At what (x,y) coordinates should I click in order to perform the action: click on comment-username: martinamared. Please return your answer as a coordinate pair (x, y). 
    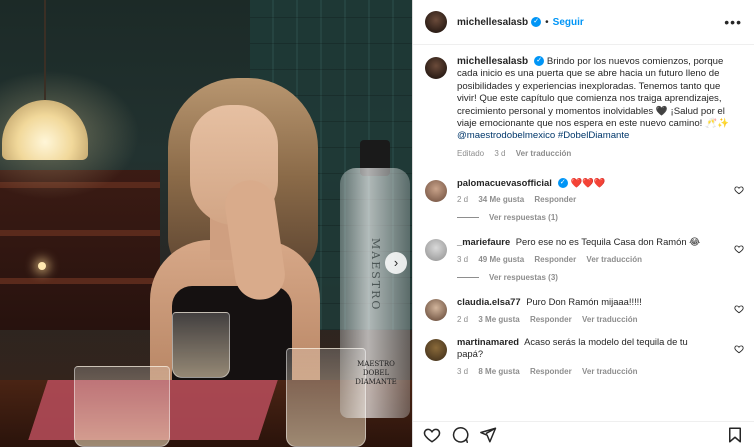
    Looking at the image, I should click on (488, 341).